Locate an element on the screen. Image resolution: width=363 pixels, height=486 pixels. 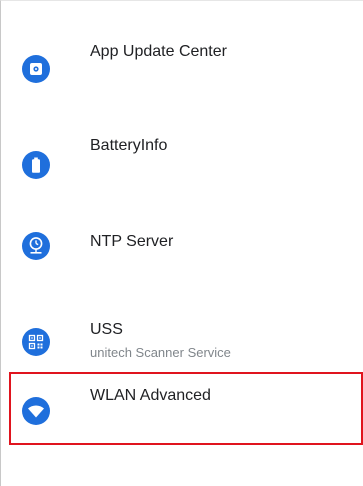
item-subtitle: unitech Scanner Service is located at coordinates (160, 352).